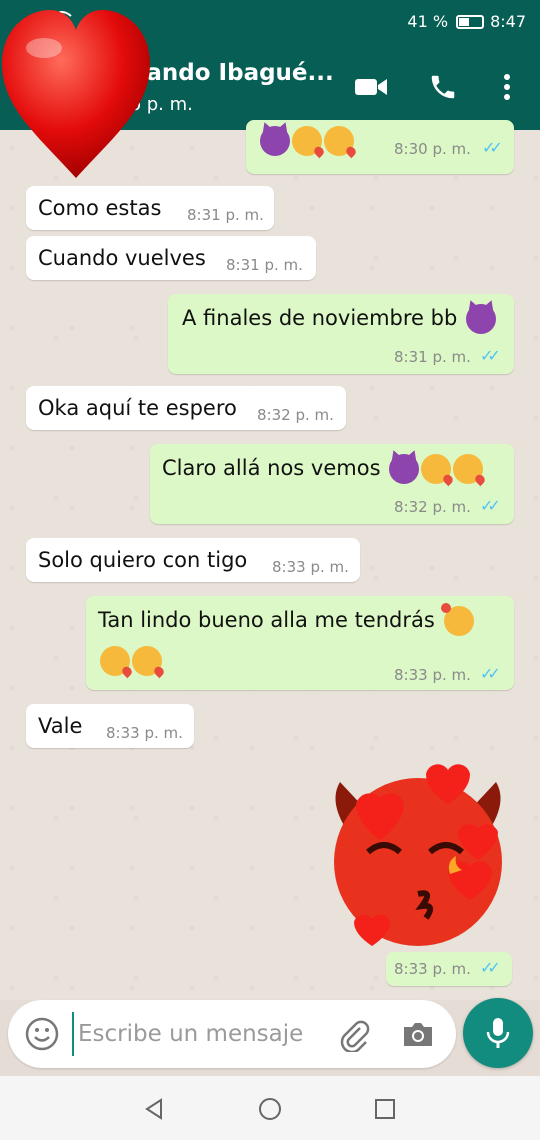 The height and width of the screenshot is (1140, 540). What do you see at coordinates (323, 469) in the screenshot?
I see `message-text: Claro allá nos vemos` at bounding box center [323, 469].